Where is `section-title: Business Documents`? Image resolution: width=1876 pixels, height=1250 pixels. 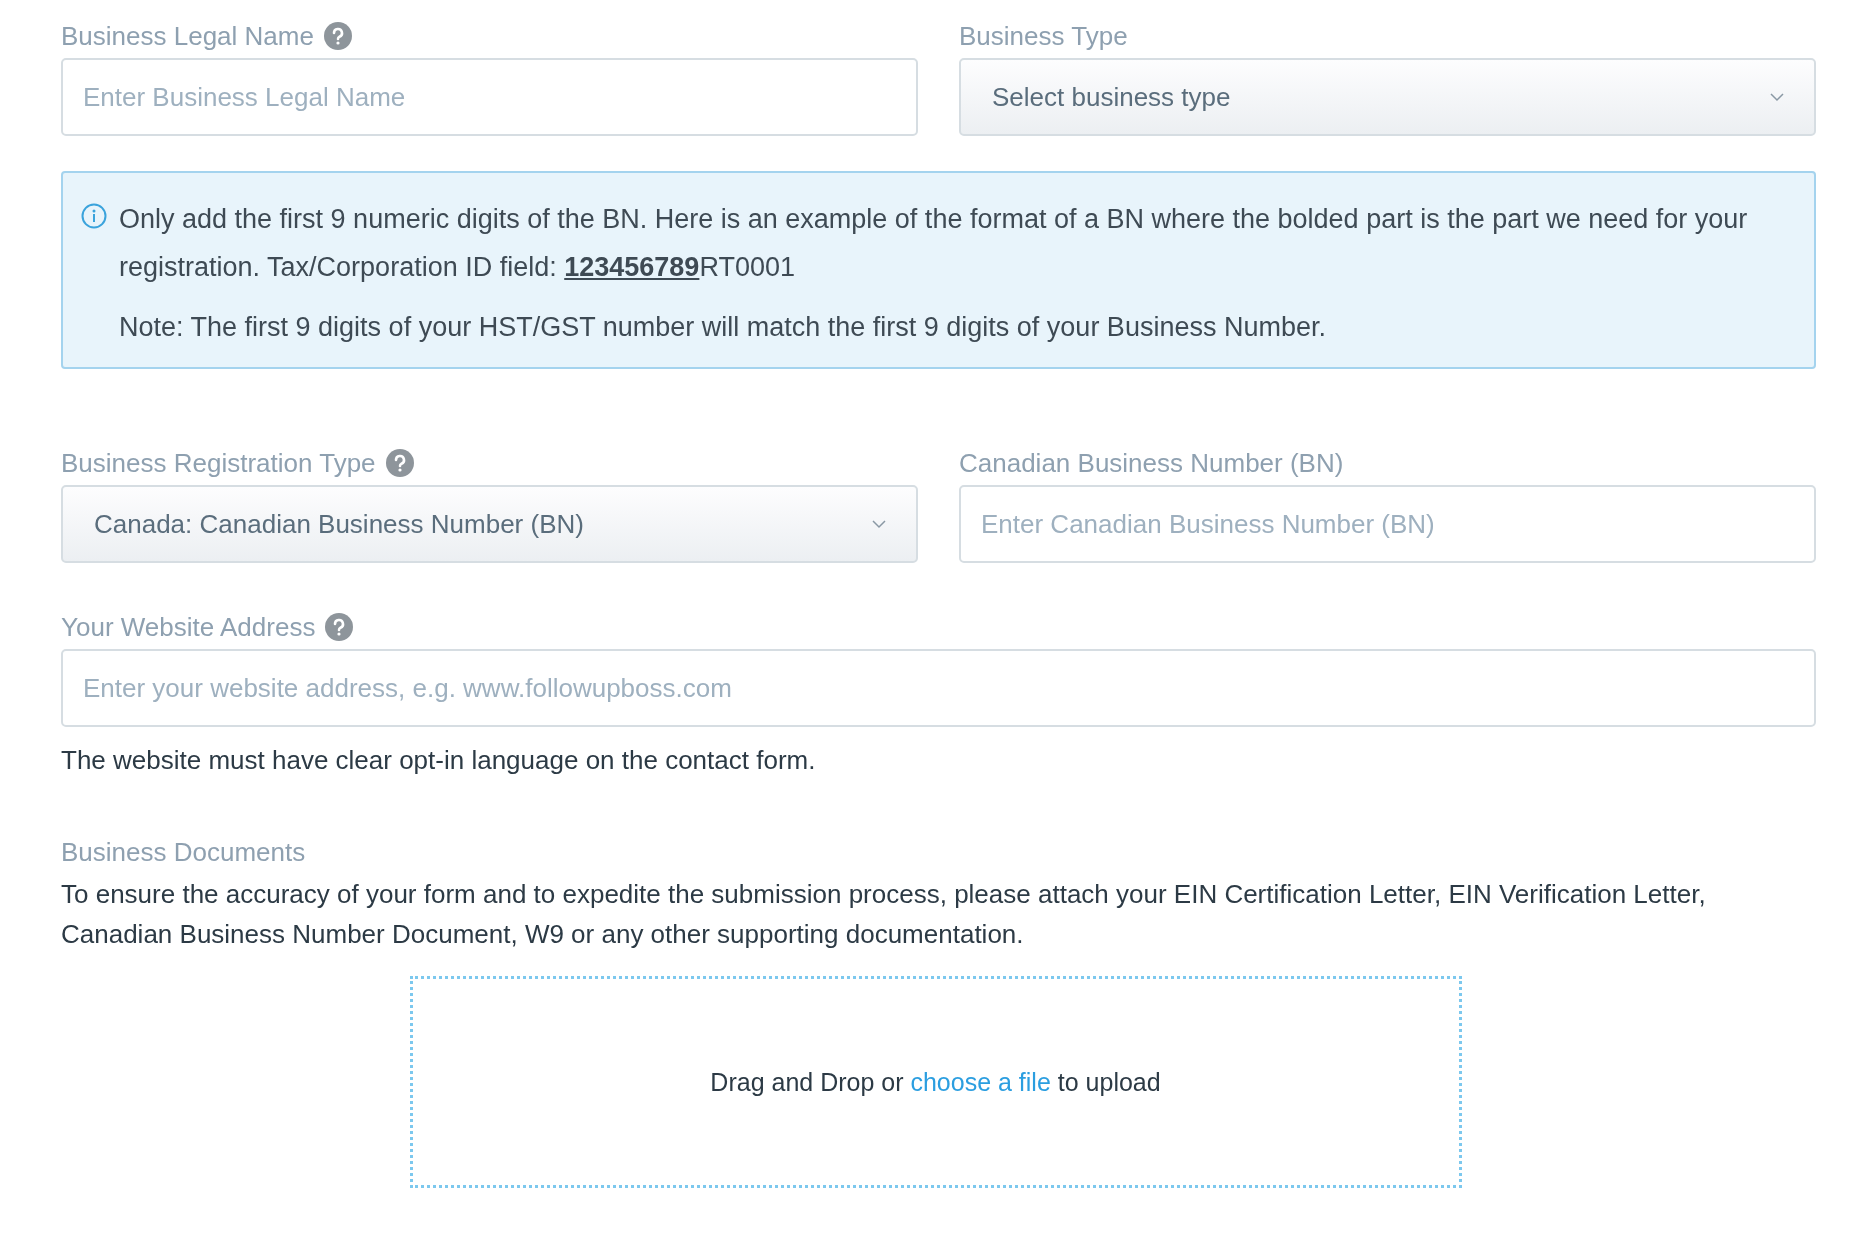 section-title: Business Documents is located at coordinates (184, 852).